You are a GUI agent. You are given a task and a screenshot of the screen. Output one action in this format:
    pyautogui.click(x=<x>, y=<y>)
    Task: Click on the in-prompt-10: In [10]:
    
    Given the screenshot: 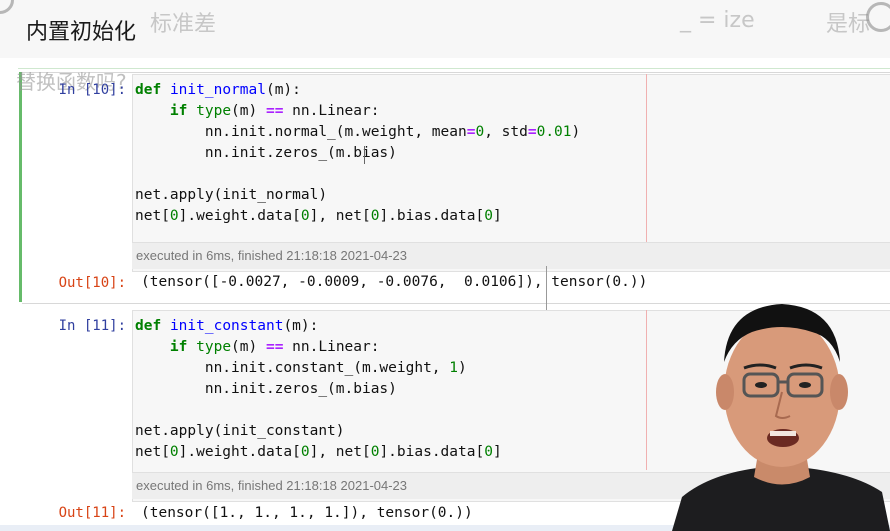 What is the action you would take?
    pyautogui.click(x=92, y=90)
    